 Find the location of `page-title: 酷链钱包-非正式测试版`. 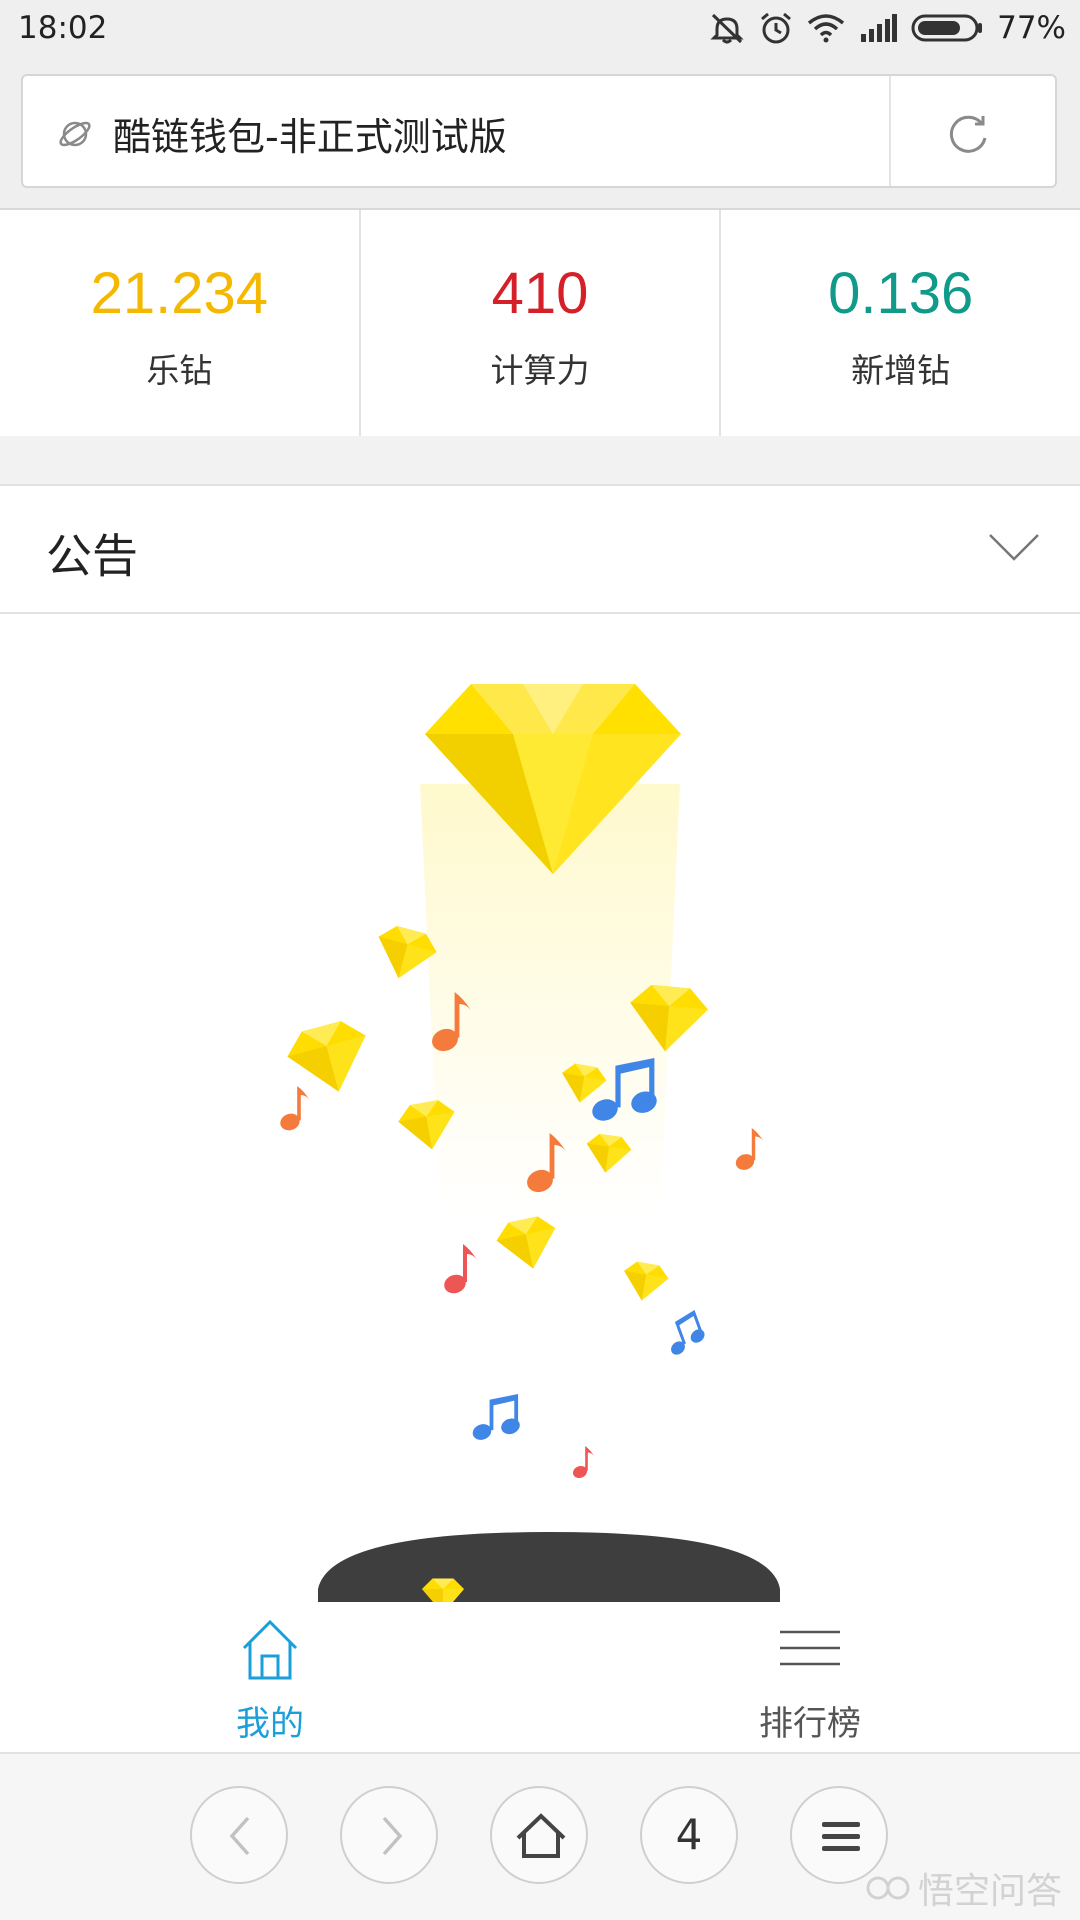

page-title: 酷链钱包-非正式测试版 is located at coordinates (310, 133).